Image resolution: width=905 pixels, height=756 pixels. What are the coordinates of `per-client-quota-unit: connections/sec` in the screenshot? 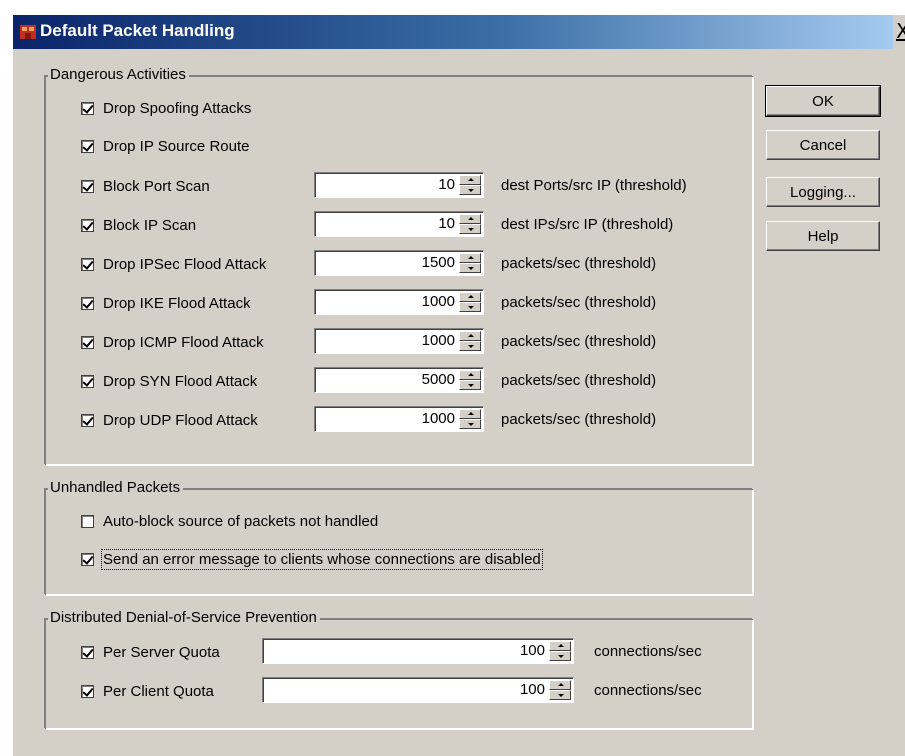 It's located at (648, 690).